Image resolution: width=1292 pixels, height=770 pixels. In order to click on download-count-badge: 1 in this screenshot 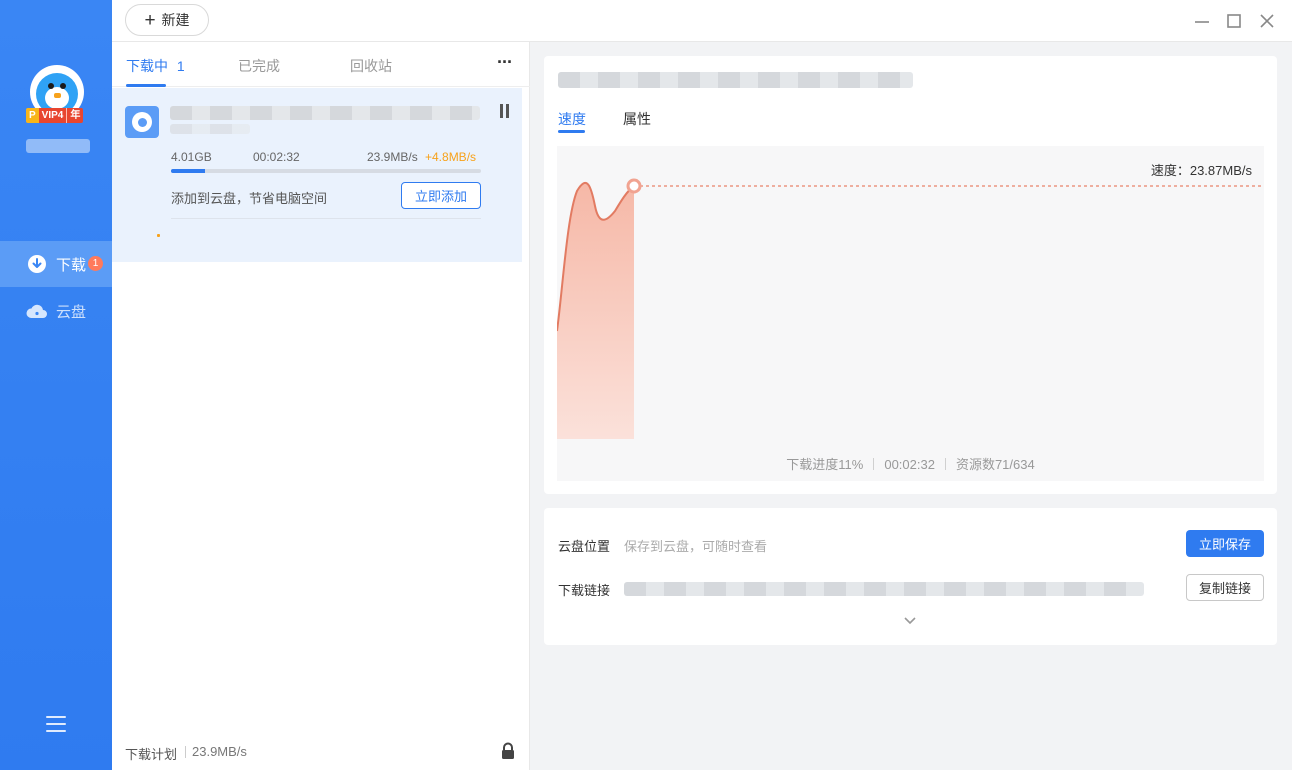, I will do `click(96, 263)`.